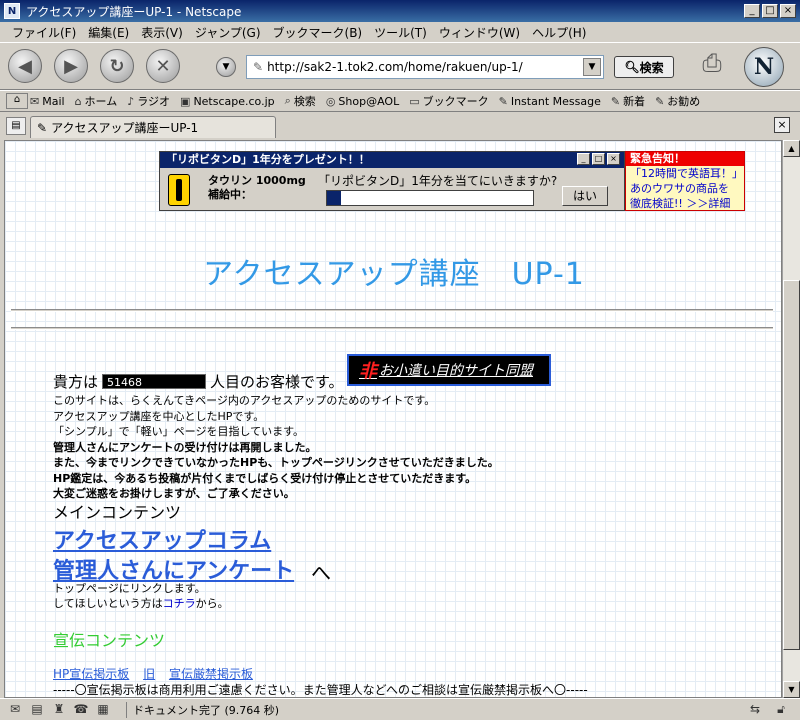  What do you see at coordinates (47, 101) in the screenshot?
I see `bookmark-mail: ✉ Mail` at bounding box center [47, 101].